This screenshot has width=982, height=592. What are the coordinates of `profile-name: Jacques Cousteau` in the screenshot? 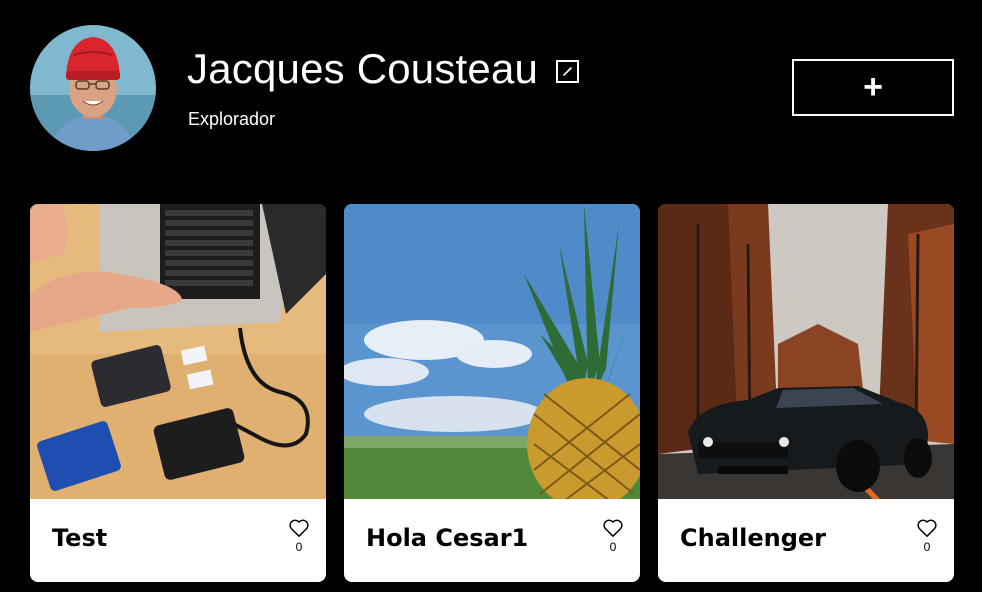 It's located at (363, 68).